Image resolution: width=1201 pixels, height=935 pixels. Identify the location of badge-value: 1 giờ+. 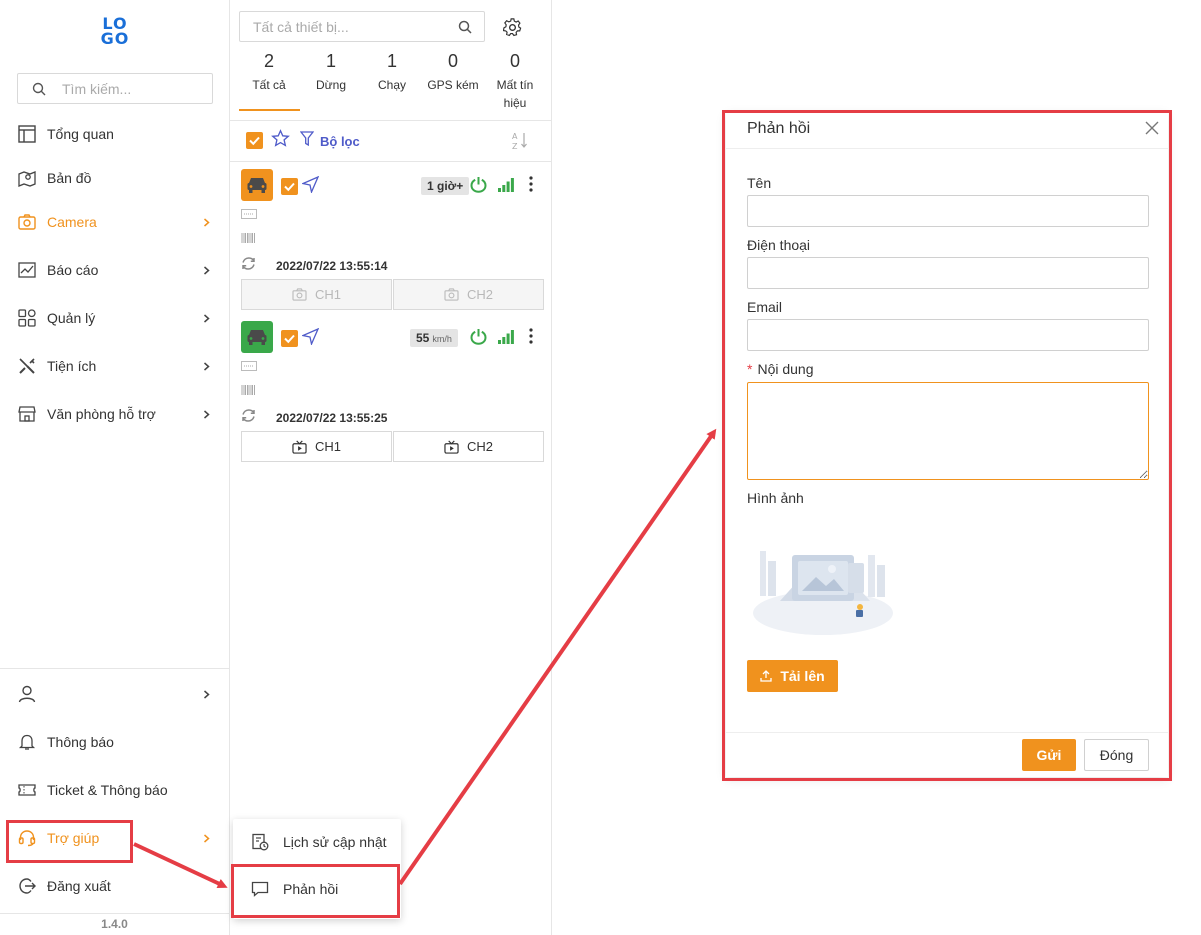
(445, 186).